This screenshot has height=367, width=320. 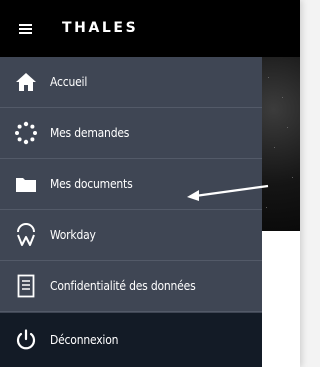 I want to click on sidebar-item-label: Workday, so click(x=73, y=235).